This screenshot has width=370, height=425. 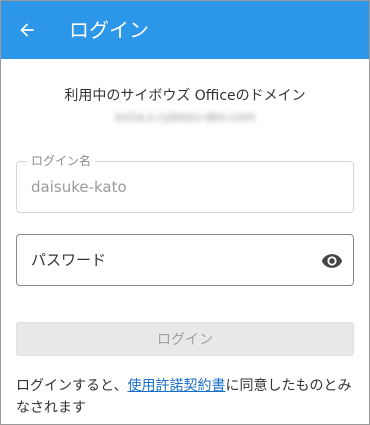 I want to click on toggle-password-visibility-button, so click(x=332, y=261).